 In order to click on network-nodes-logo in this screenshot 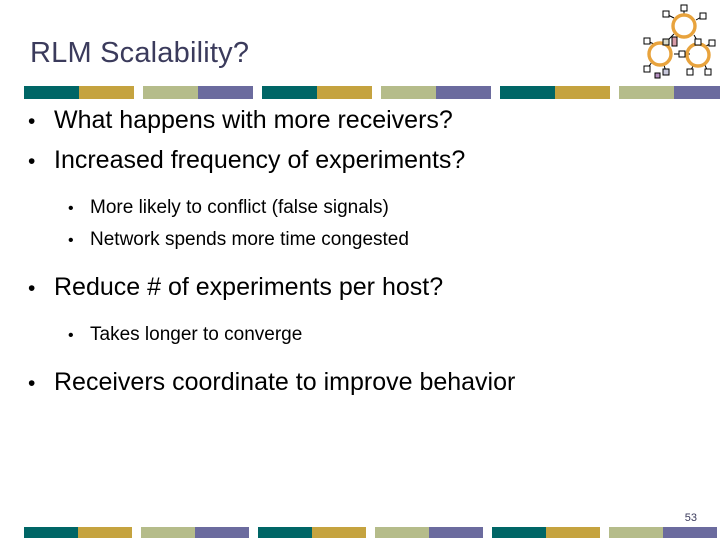, I will do `click(677, 42)`.